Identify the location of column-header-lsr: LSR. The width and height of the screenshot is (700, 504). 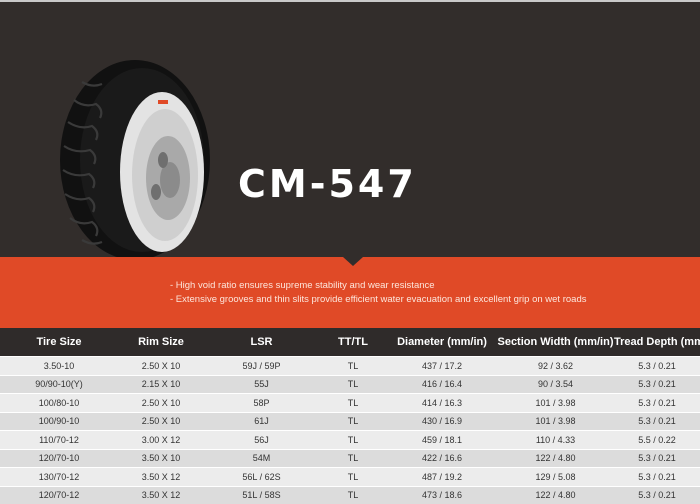
(261, 342).